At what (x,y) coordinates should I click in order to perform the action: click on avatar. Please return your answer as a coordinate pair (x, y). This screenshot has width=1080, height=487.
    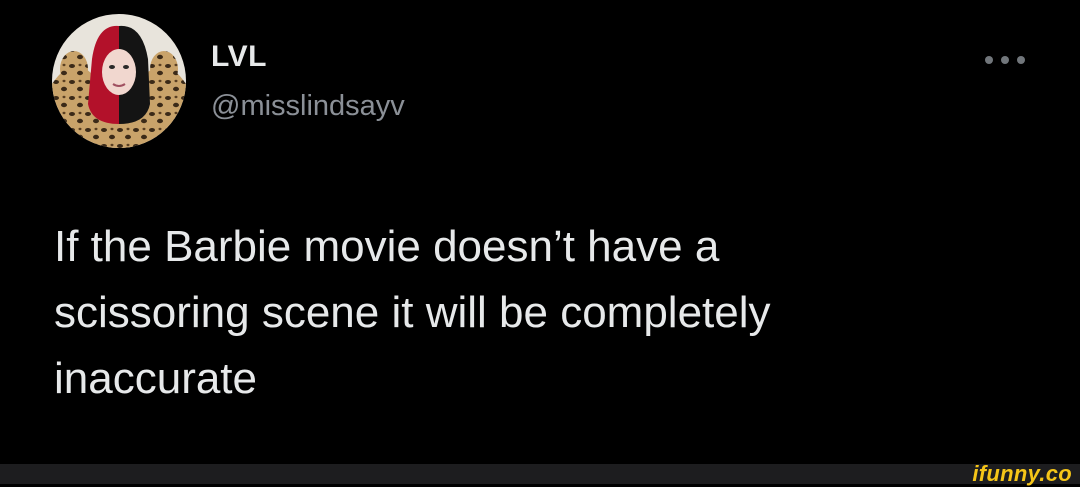
    Looking at the image, I should click on (119, 81).